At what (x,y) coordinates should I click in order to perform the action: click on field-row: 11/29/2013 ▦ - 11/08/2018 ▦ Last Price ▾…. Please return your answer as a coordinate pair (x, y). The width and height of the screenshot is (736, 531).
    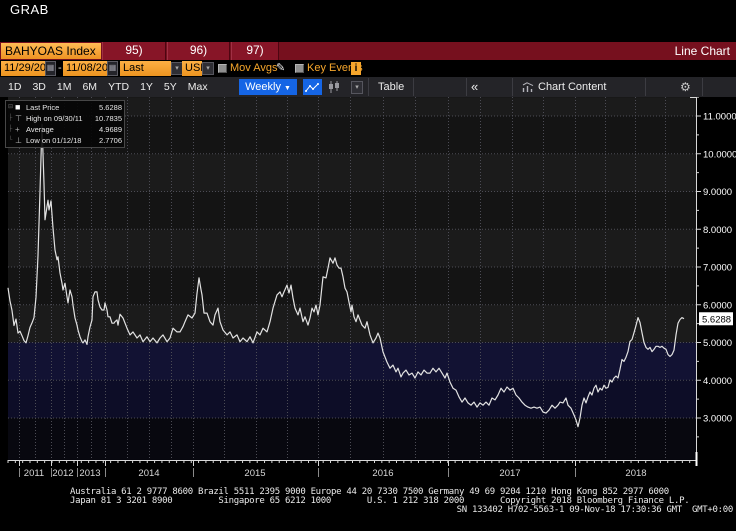
    Looking at the image, I should click on (368, 74).